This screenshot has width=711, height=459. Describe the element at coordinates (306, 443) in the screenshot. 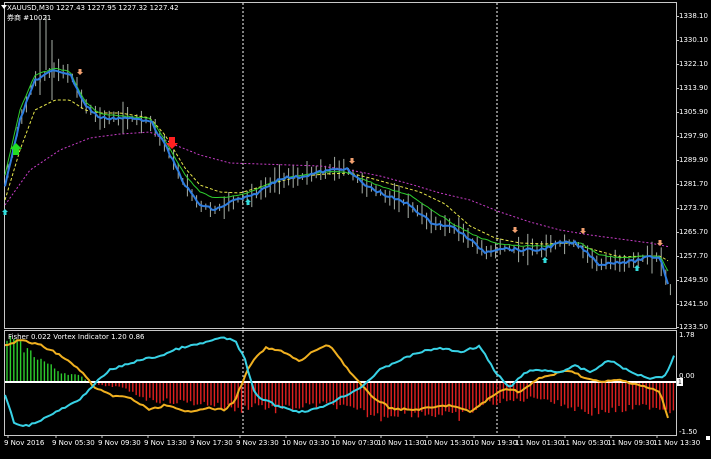

I see `time-axis-label: 10 Nov 03:30` at that location.